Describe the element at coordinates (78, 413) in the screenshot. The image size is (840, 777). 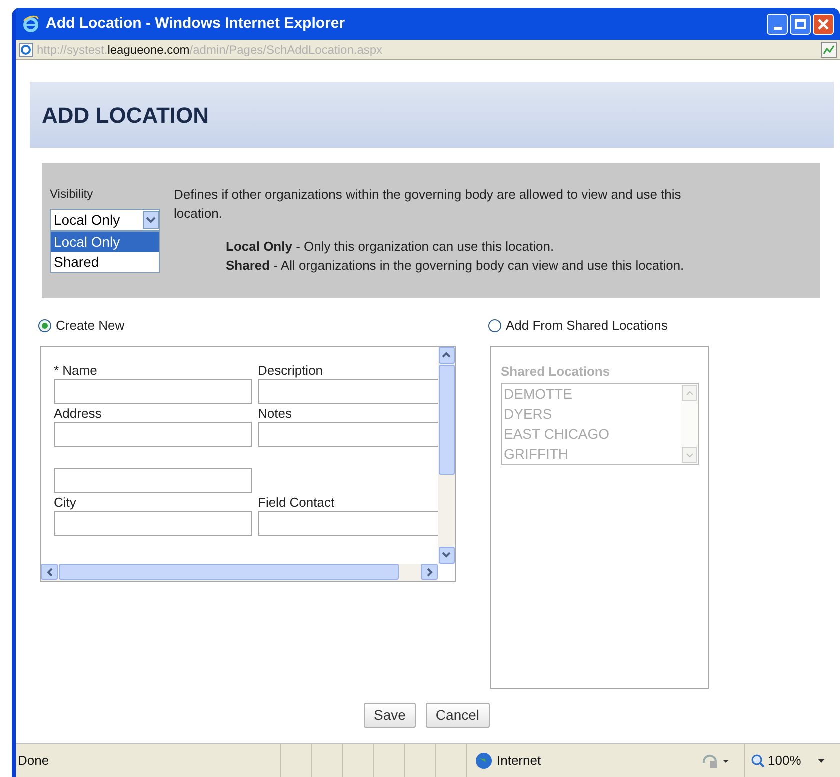
I see `field-label: Address` at that location.